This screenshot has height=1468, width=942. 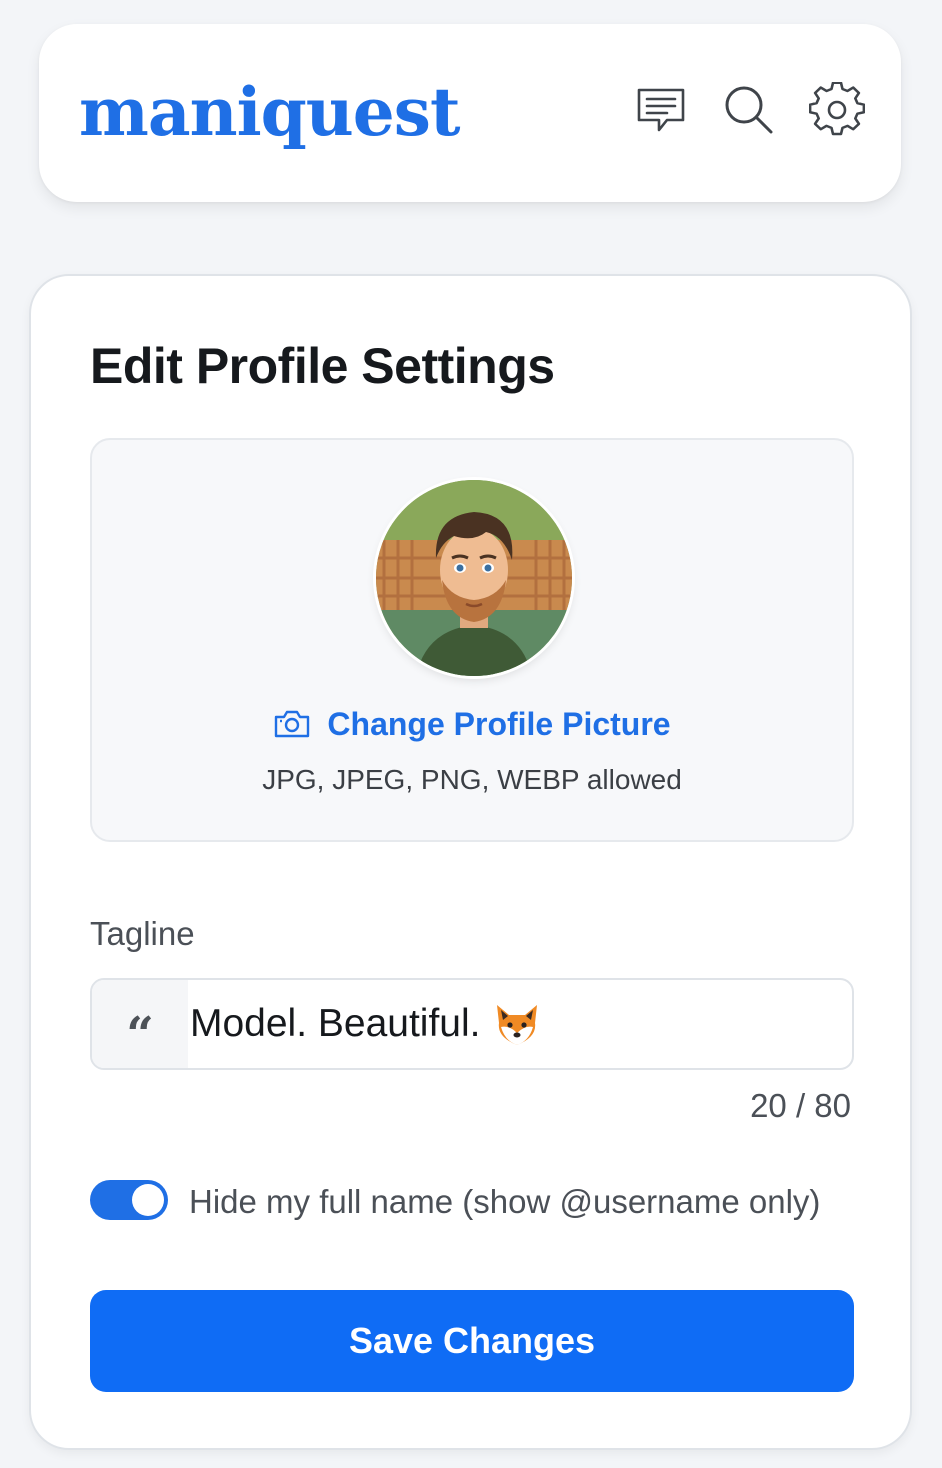 I want to click on change-profile-picture-link: Change Profile Picture, so click(x=472, y=724).